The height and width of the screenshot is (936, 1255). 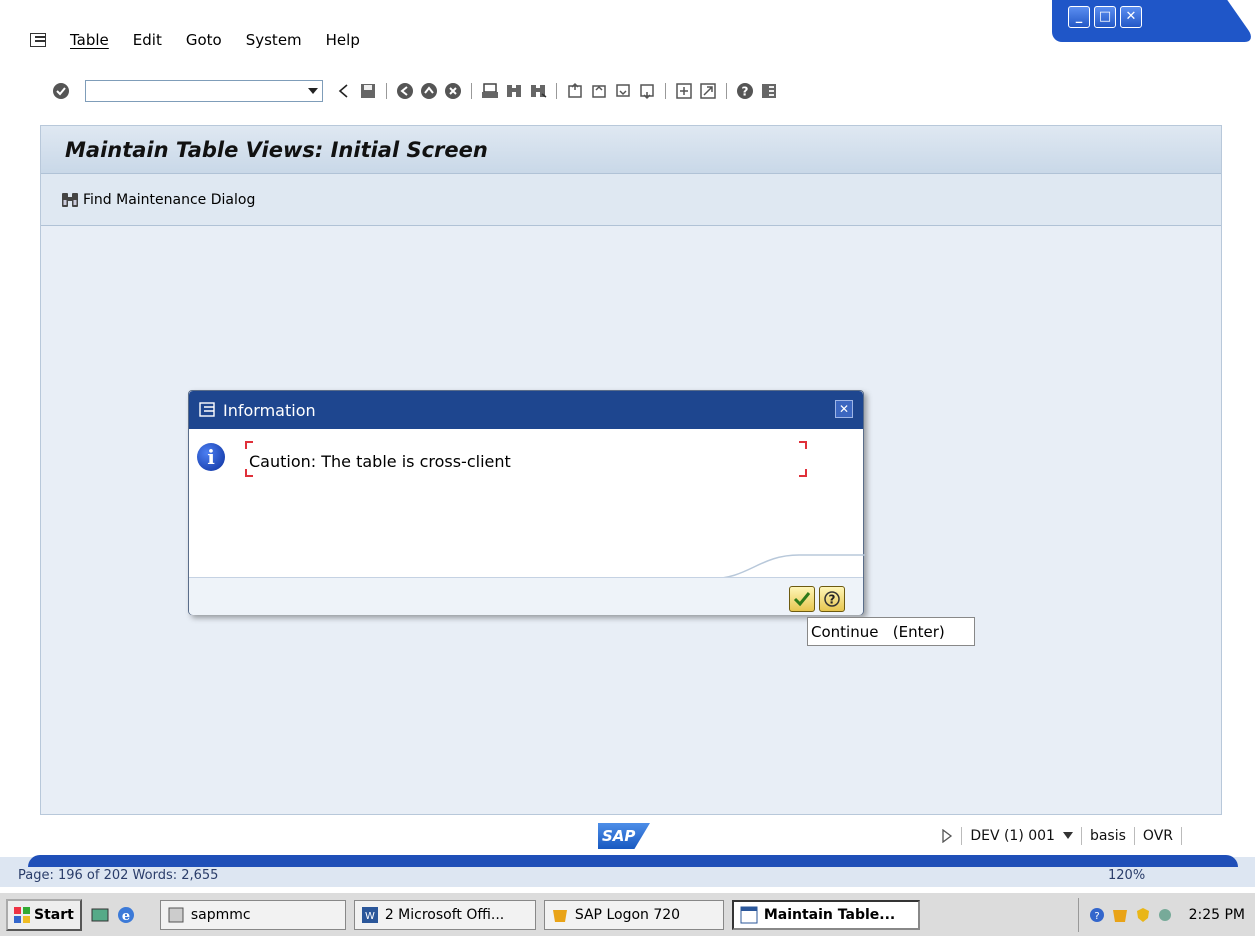 I want to click on previous-page-icon, so click(x=599, y=91).